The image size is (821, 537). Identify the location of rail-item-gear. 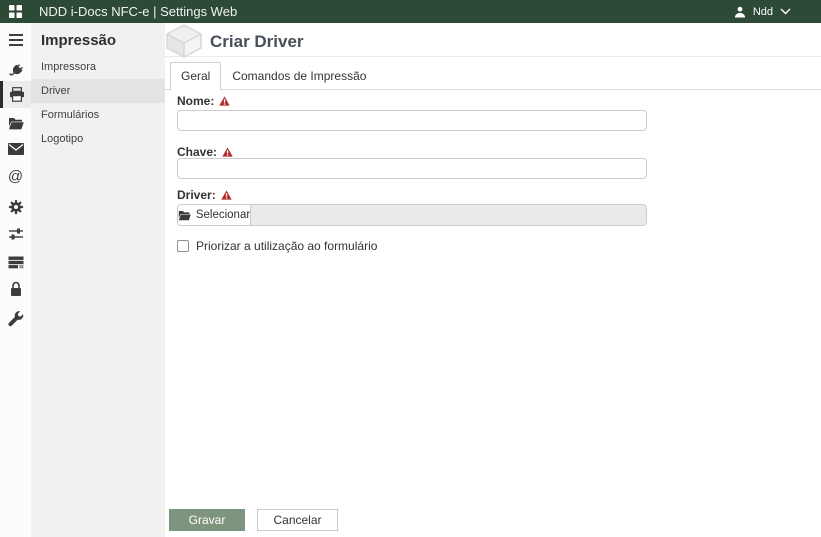
(15, 207).